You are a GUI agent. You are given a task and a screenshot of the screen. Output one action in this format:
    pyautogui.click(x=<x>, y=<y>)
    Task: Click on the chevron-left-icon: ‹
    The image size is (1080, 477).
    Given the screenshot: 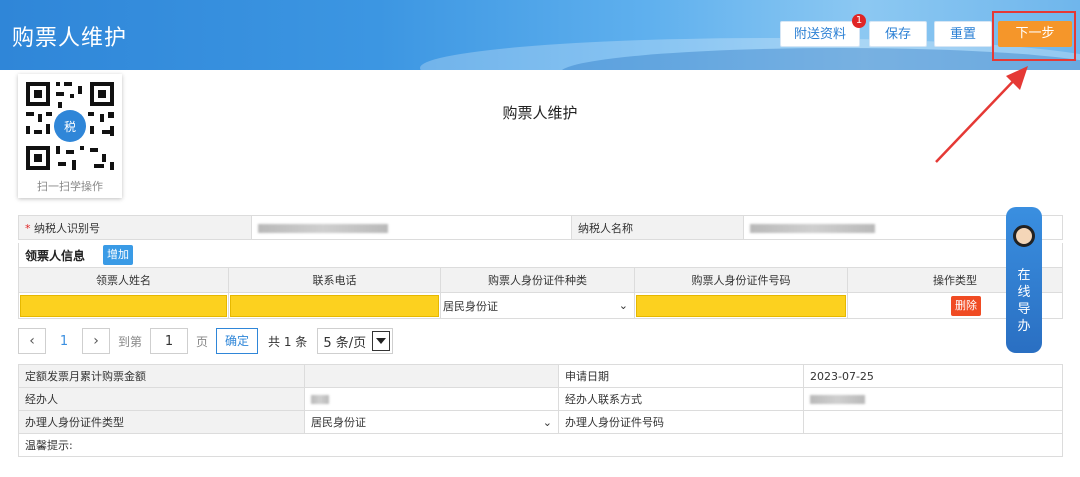 What is the action you would take?
    pyautogui.click(x=32, y=341)
    